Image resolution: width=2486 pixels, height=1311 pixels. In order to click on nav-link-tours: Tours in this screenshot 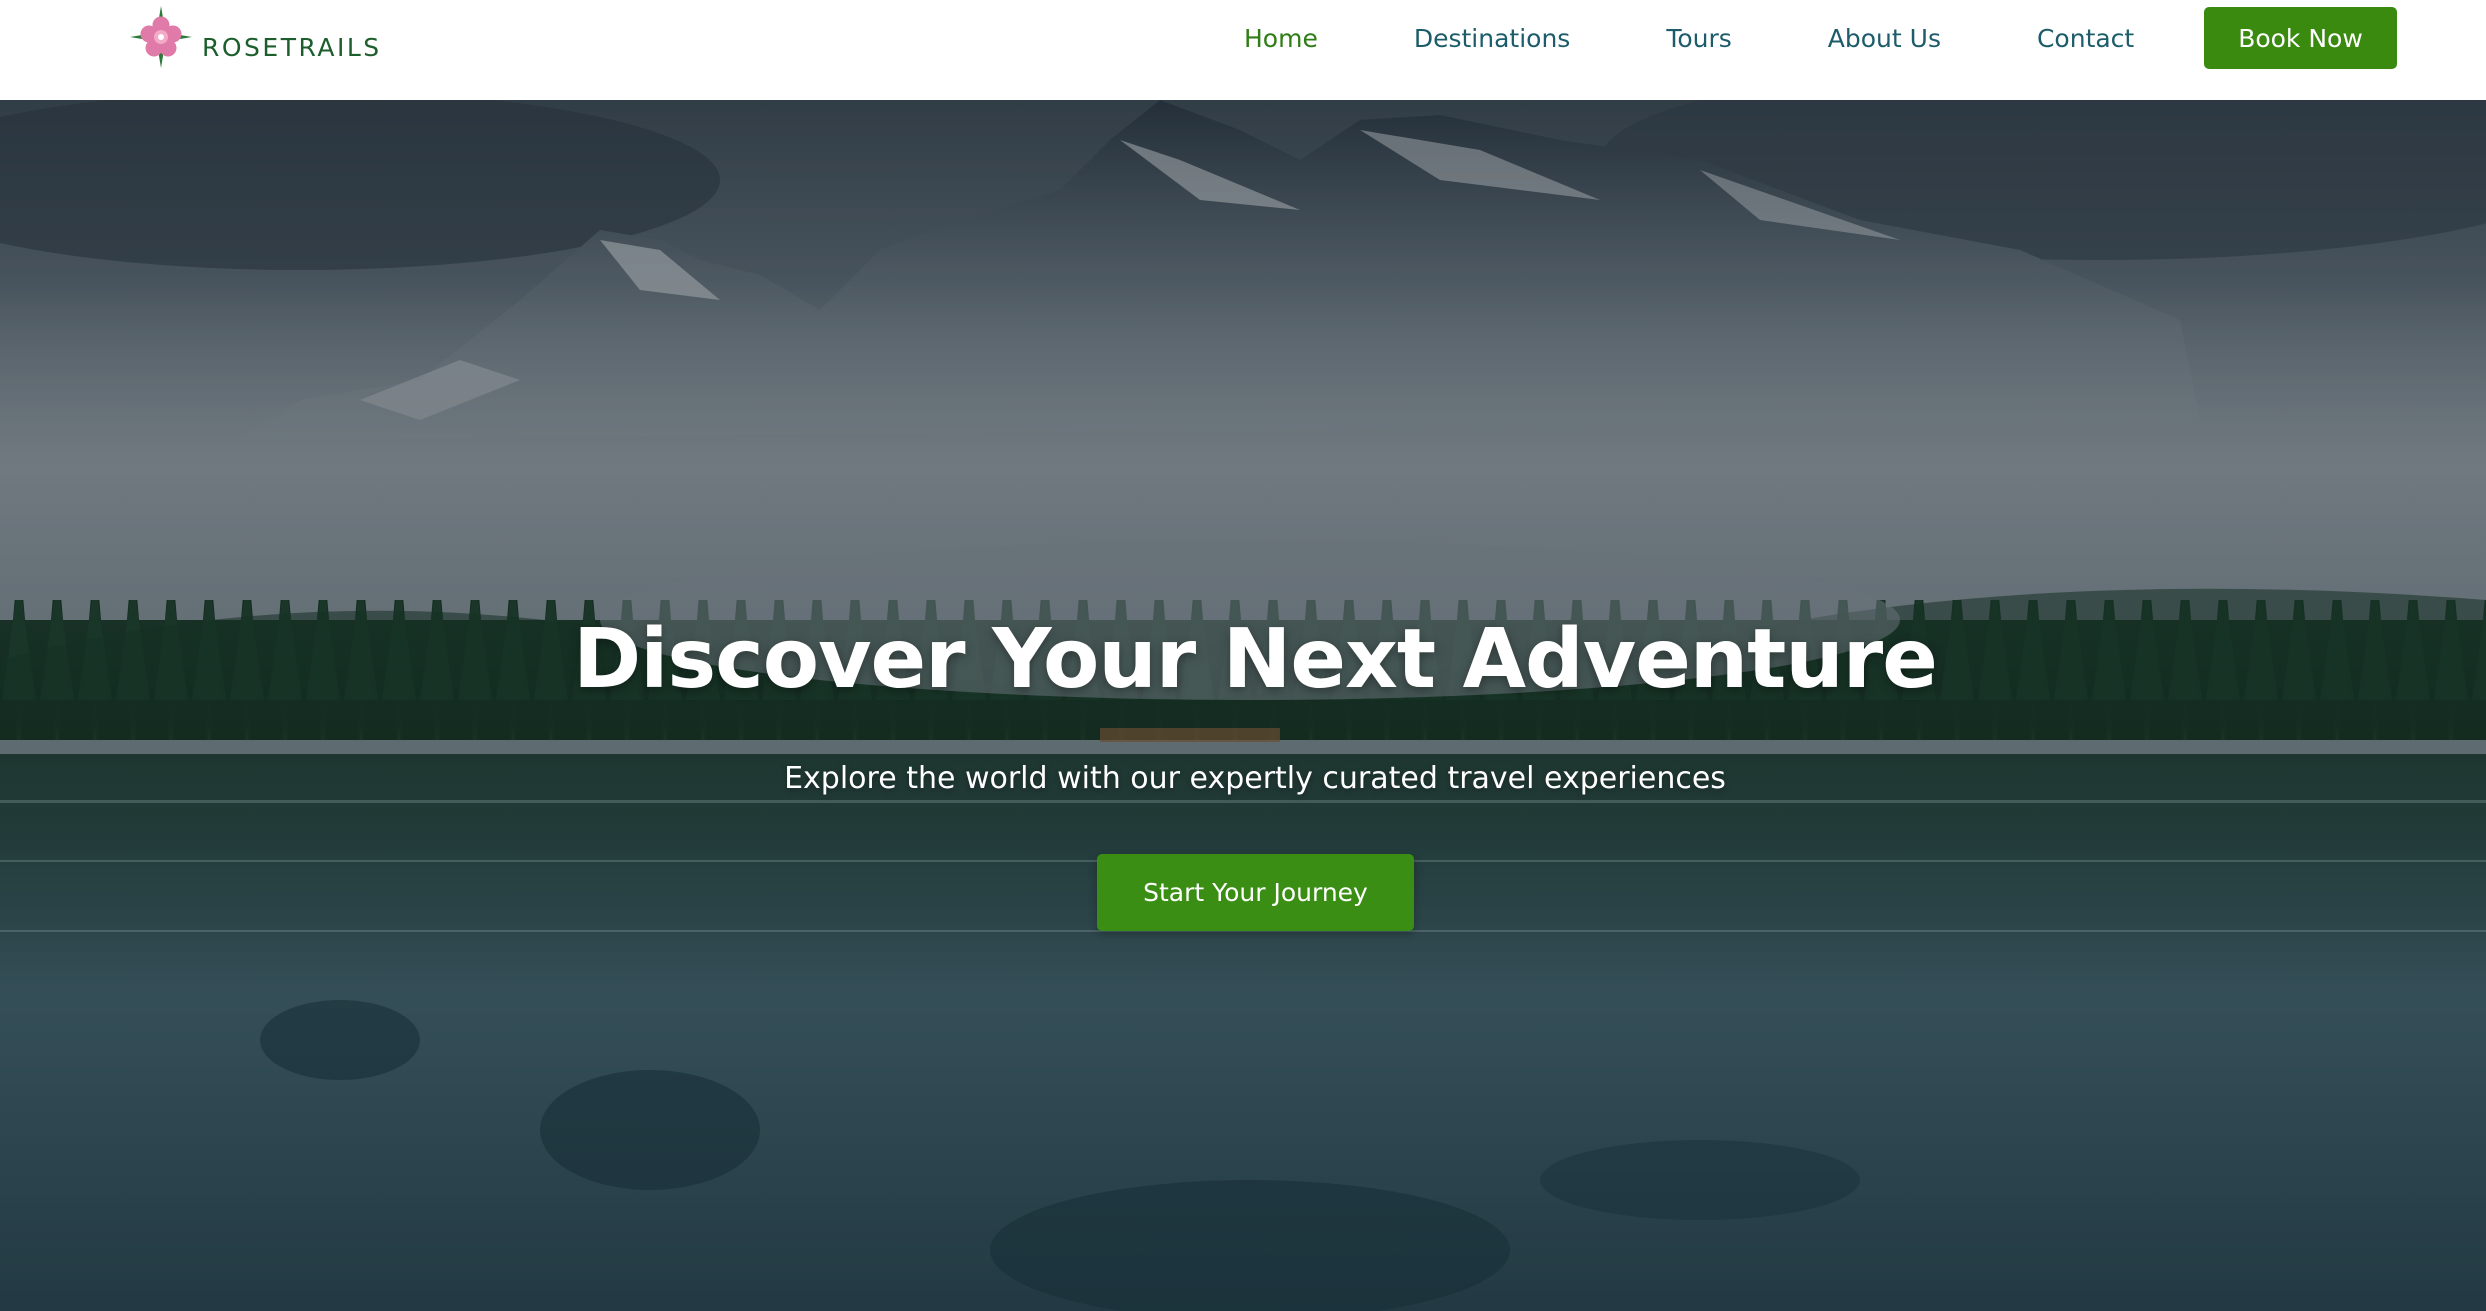, I will do `click(1698, 38)`.